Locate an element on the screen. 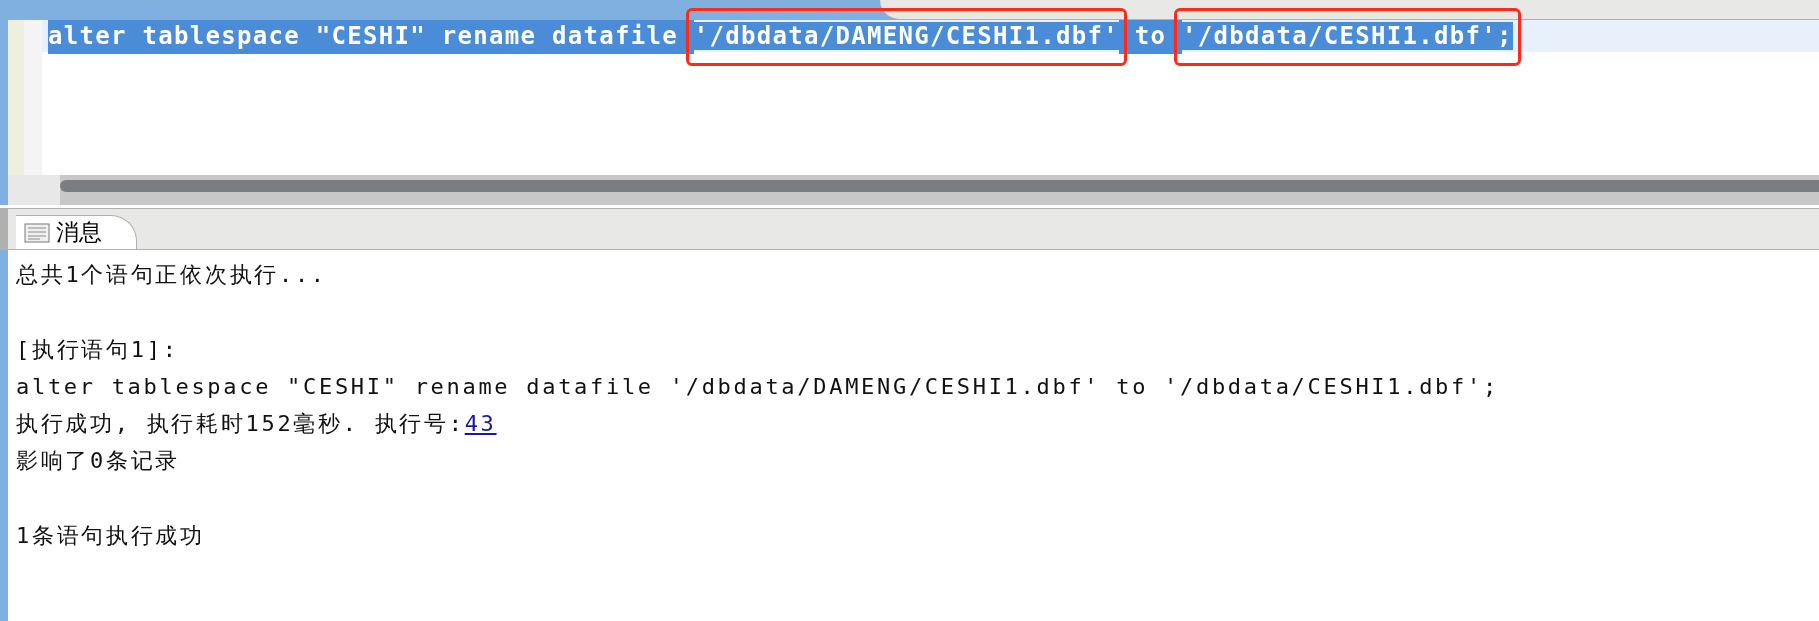 The image size is (1819, 621). execution-id-link: 43 is located at coordinates (480, 423).